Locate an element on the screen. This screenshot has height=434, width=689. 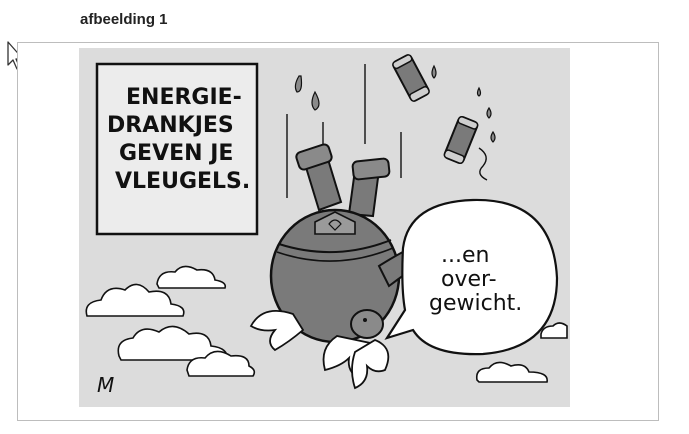
speech-line-2: over- is located at coordinates (469, 279).